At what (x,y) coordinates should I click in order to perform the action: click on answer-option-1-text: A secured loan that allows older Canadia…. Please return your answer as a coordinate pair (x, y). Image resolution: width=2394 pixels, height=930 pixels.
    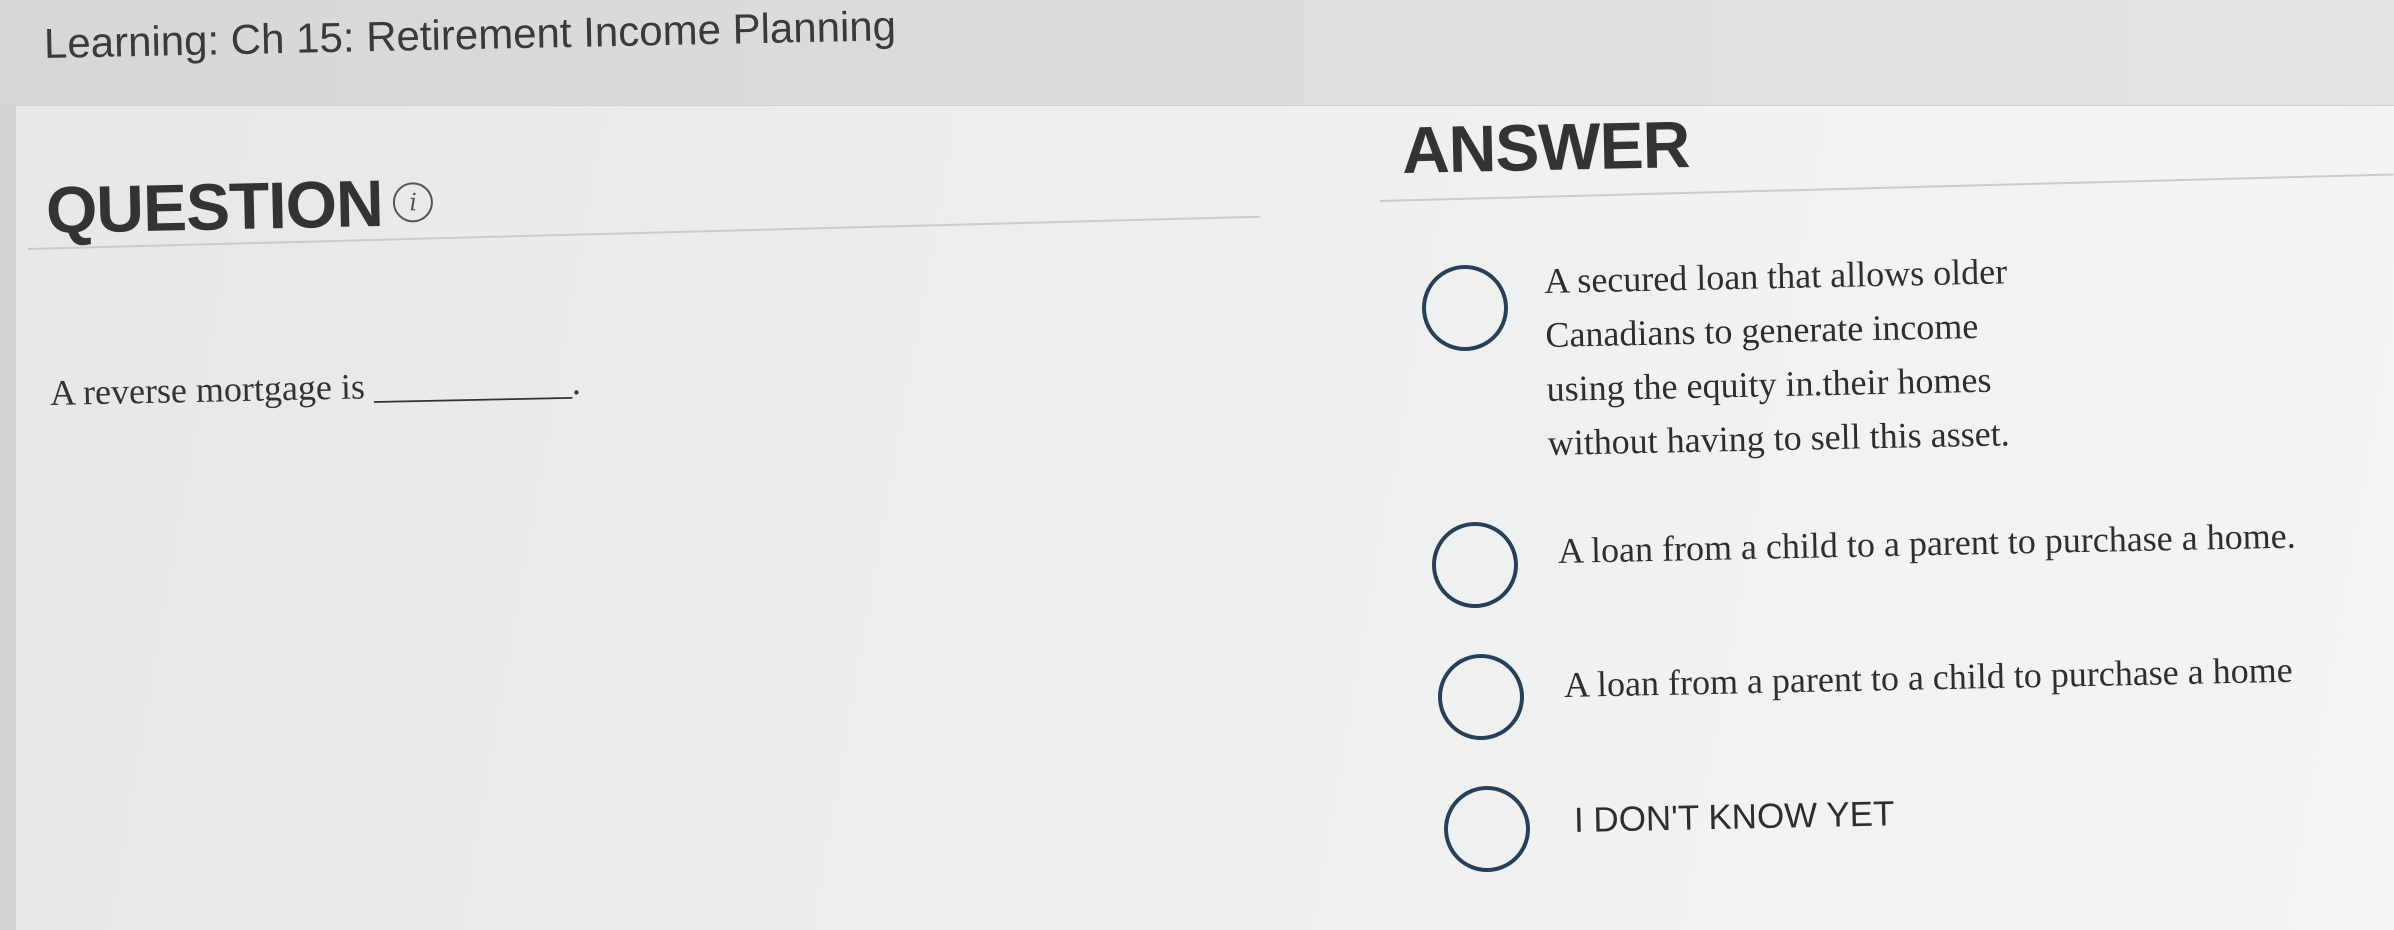
    Looking at the image, I should click on (1777, 357).